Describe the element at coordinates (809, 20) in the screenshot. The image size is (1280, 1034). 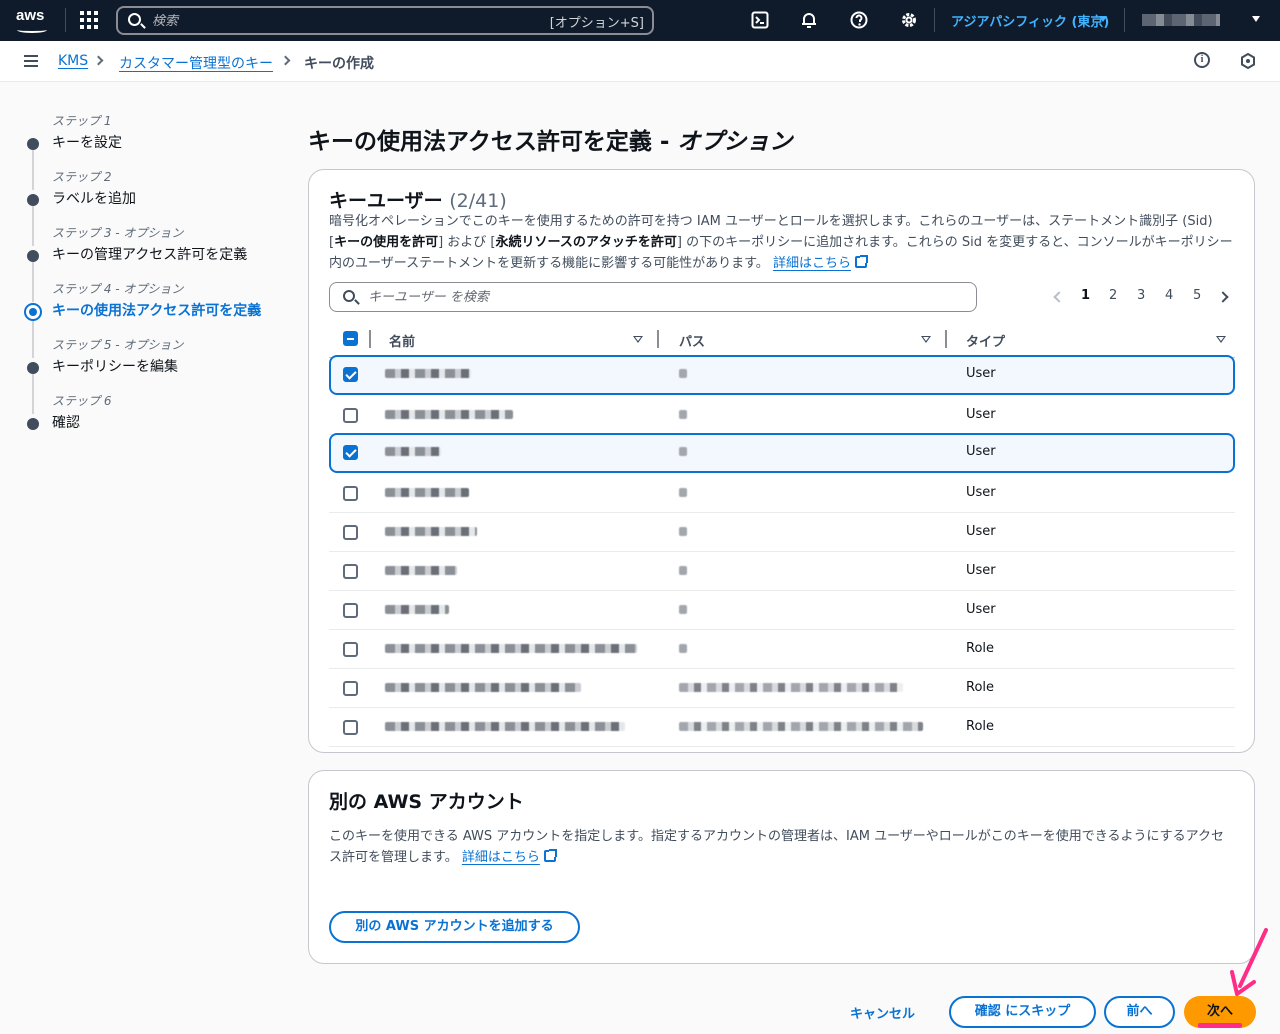
I see `bell-icon` at that location.